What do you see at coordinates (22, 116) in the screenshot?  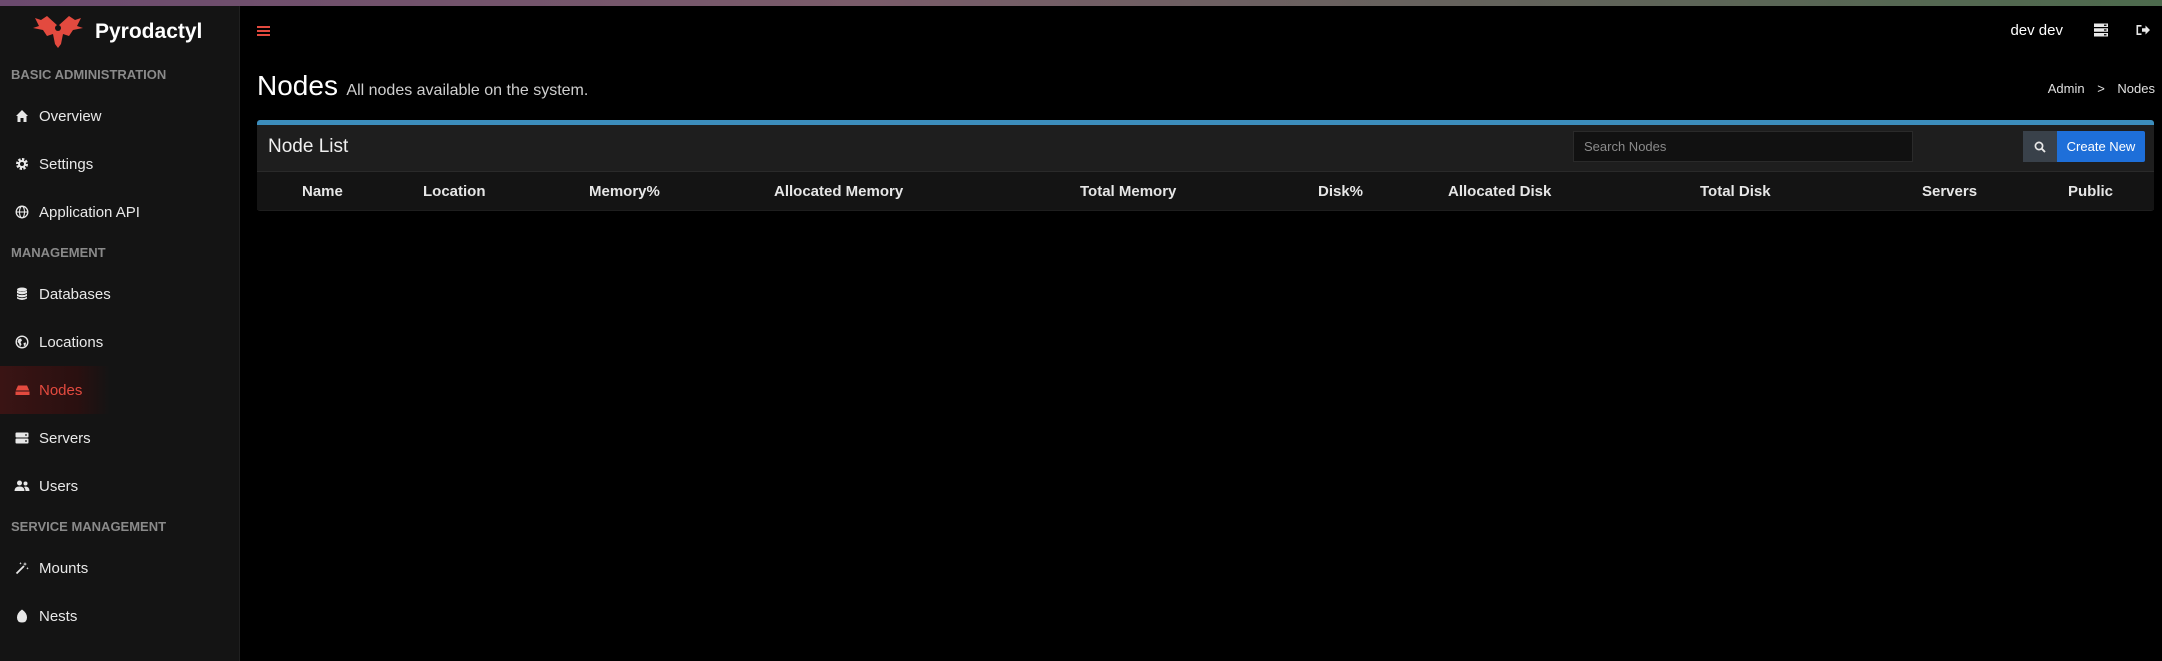 I see `home-icon` at bounding box center [22, 116].